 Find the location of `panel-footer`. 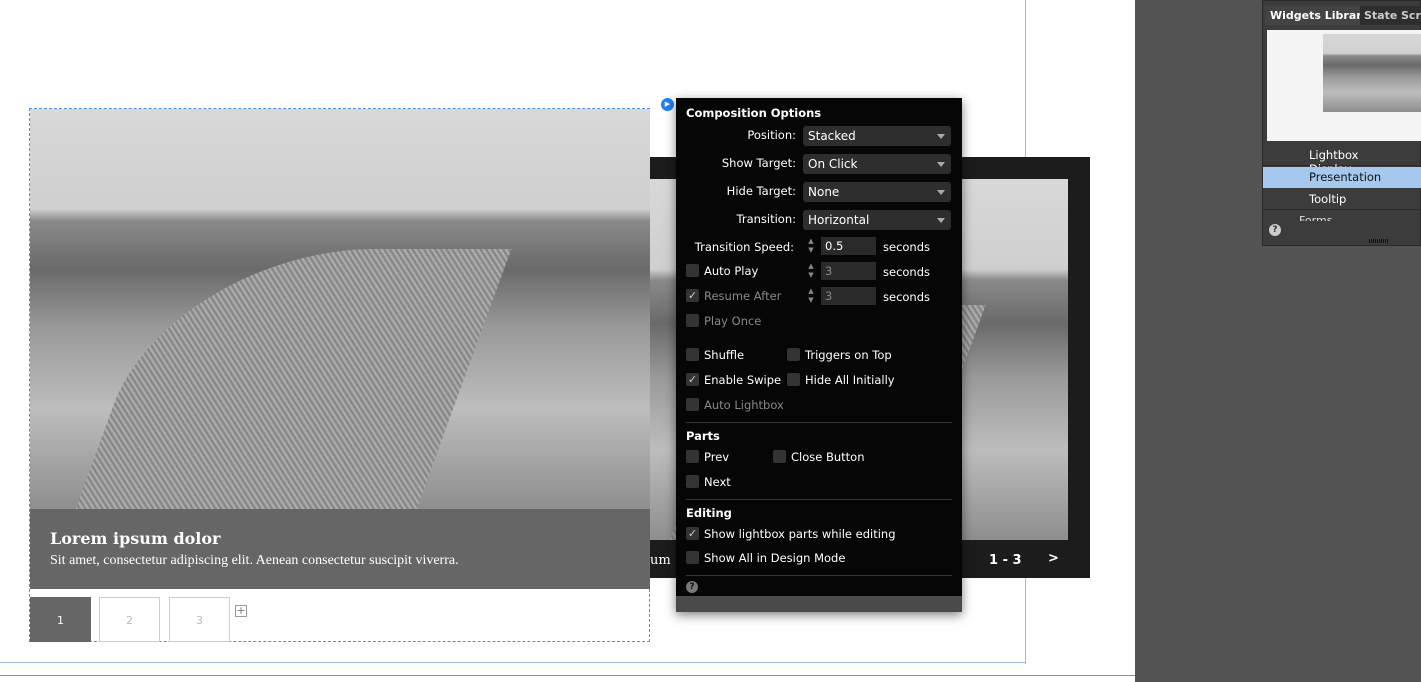

panel-footer is located at coordinates (819, 604).